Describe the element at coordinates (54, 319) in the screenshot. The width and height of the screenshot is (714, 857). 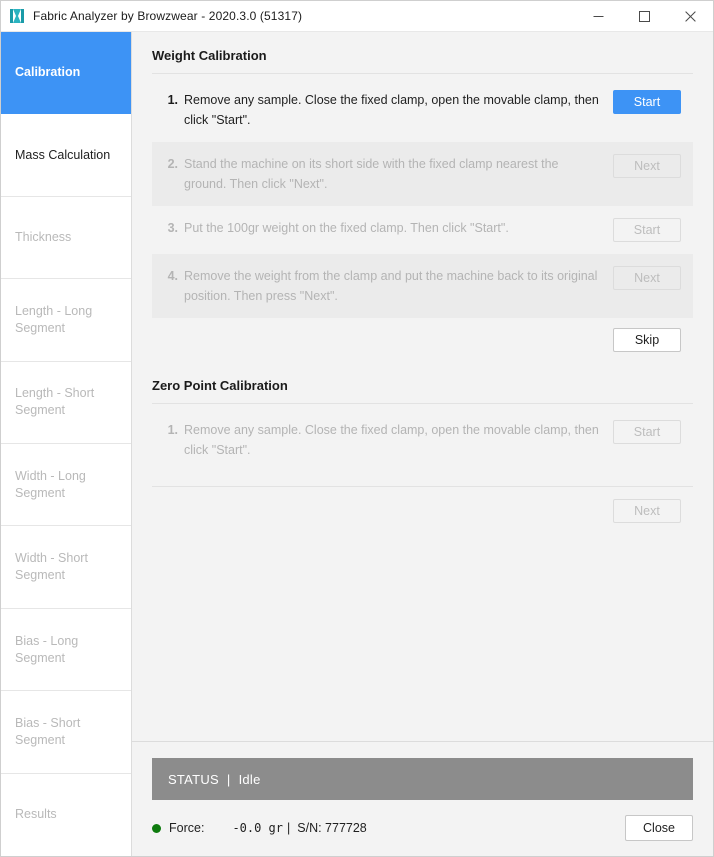
I see `sidebar-item-label: Length - Long Segment` at that location.